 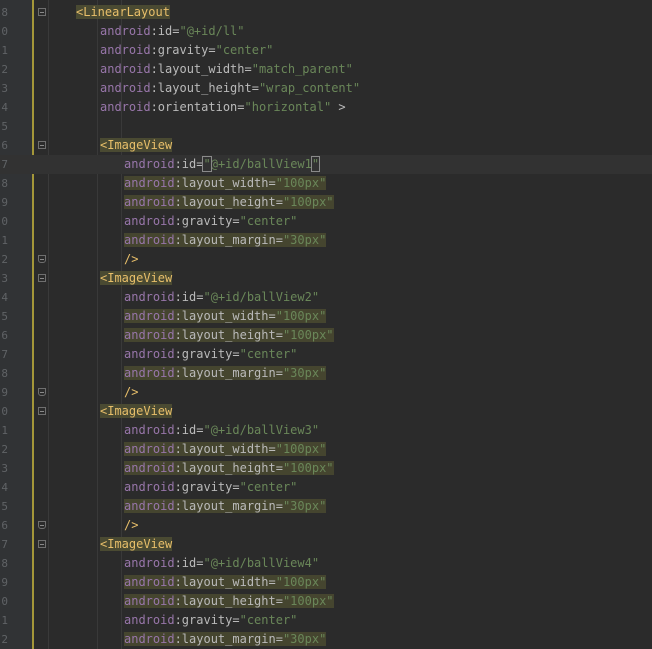 I want to click on code-line: 5 android:layout_width="100px", so click(x=326, y=316).